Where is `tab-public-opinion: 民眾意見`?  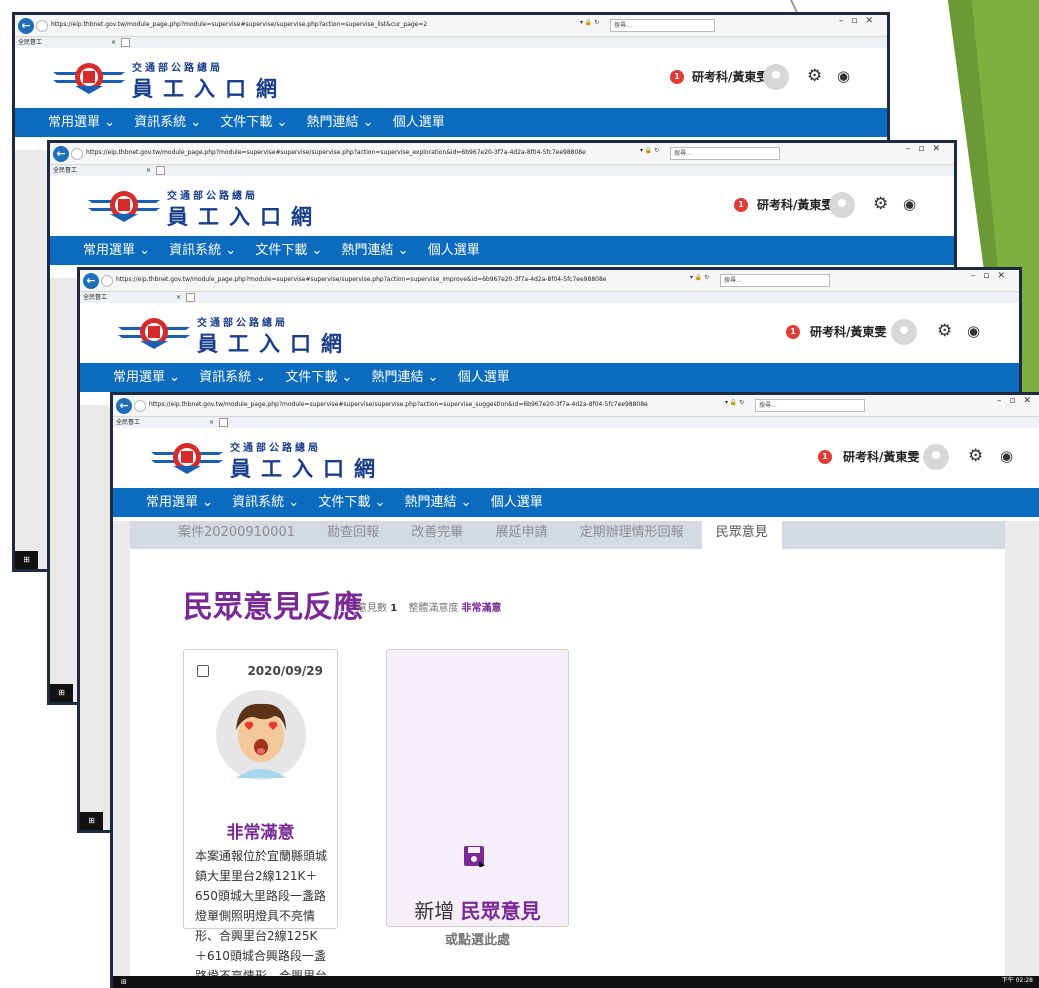
tab-public-opinion: 民眾意見 is located at coordinates (741, 535).